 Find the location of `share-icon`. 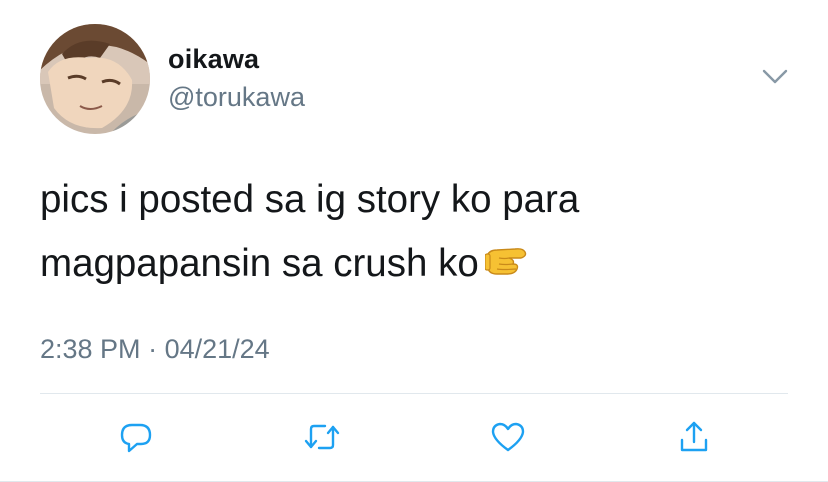

share-icon is located at coordinates (694, 436).